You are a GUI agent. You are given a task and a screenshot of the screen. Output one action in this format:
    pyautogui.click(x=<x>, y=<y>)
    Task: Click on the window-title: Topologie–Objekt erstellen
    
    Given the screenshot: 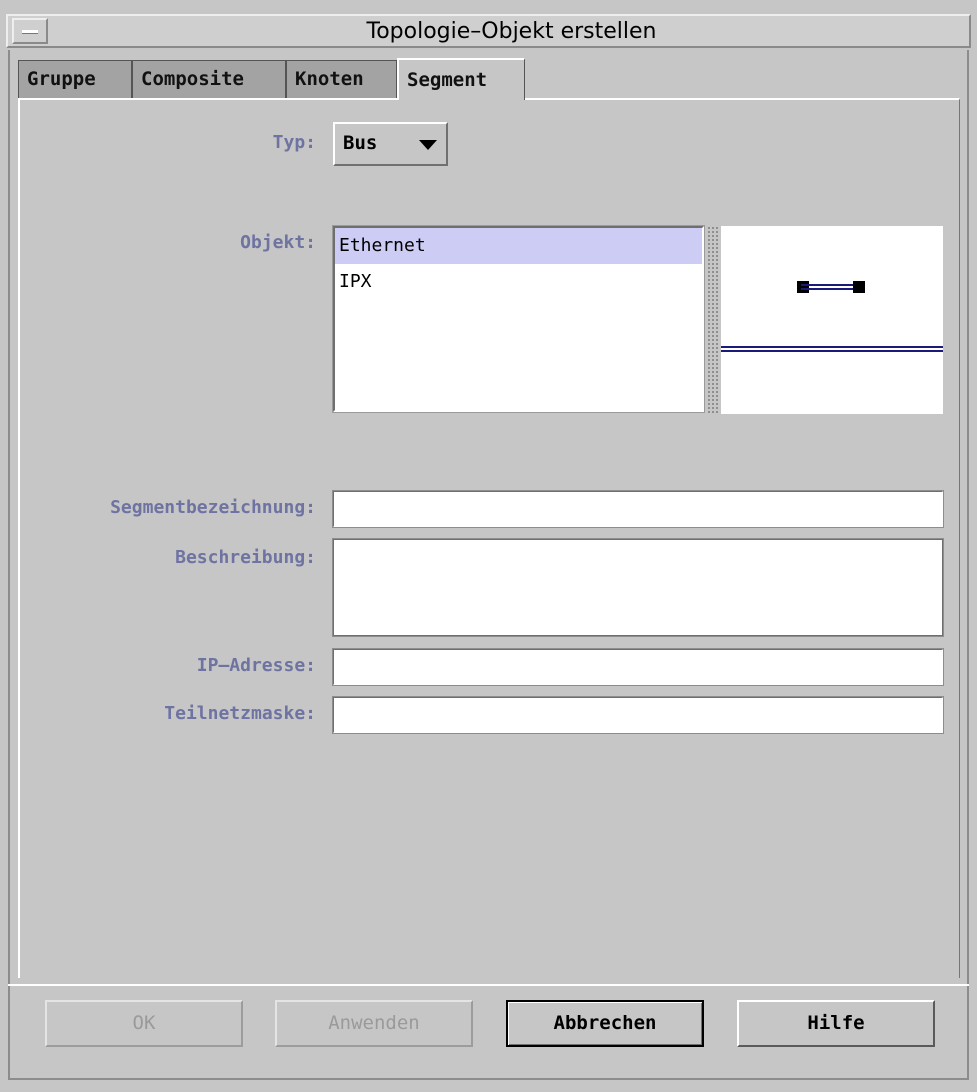 What is the action you would take?
    pyautogui.click(x=511, y=31)
    